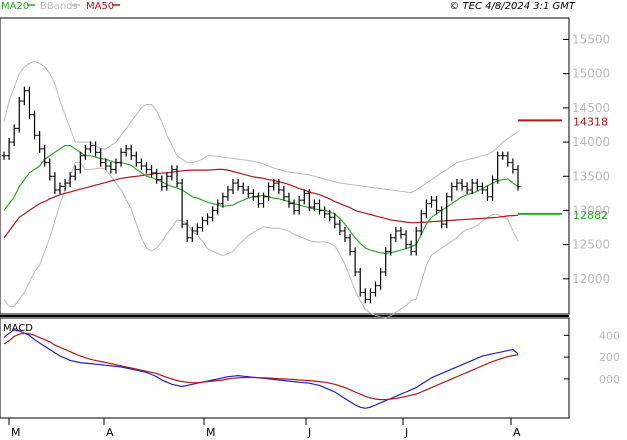 The width and height of the screenshot is (627, 440). What do you see at coordinates (591, 279) in the screenshot?
I see `price-tick-label: 12000` at bounding box center [591, 279].